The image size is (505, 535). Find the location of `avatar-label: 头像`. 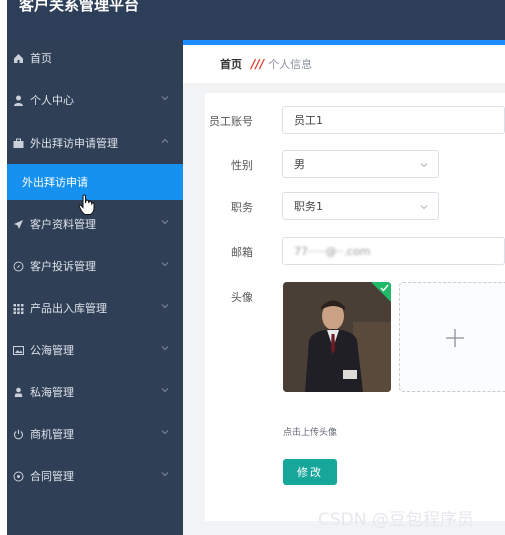

avatar-label: 头像 is located at coordinates (242, 297).